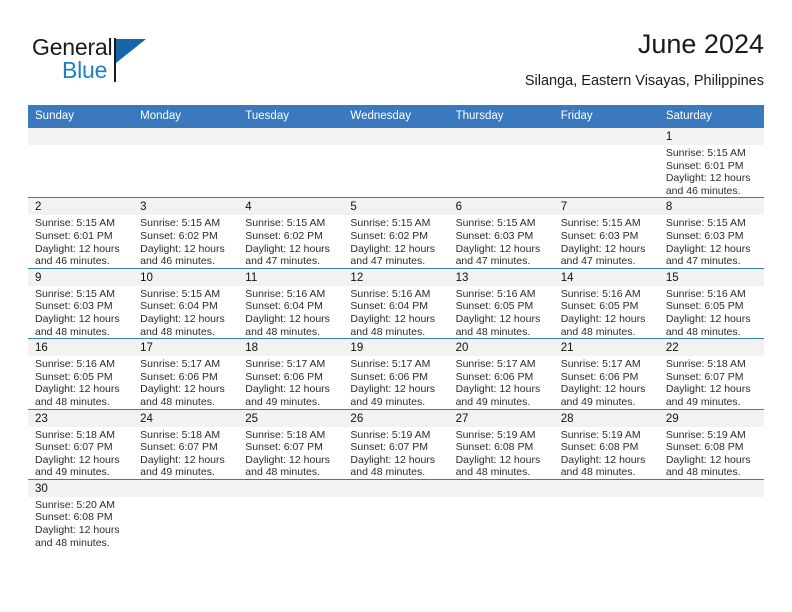 Image resolution: width=792 pixels, height=612 pixels. I want to click on weekday-header-saturday: Saturday, so click(711, 116).